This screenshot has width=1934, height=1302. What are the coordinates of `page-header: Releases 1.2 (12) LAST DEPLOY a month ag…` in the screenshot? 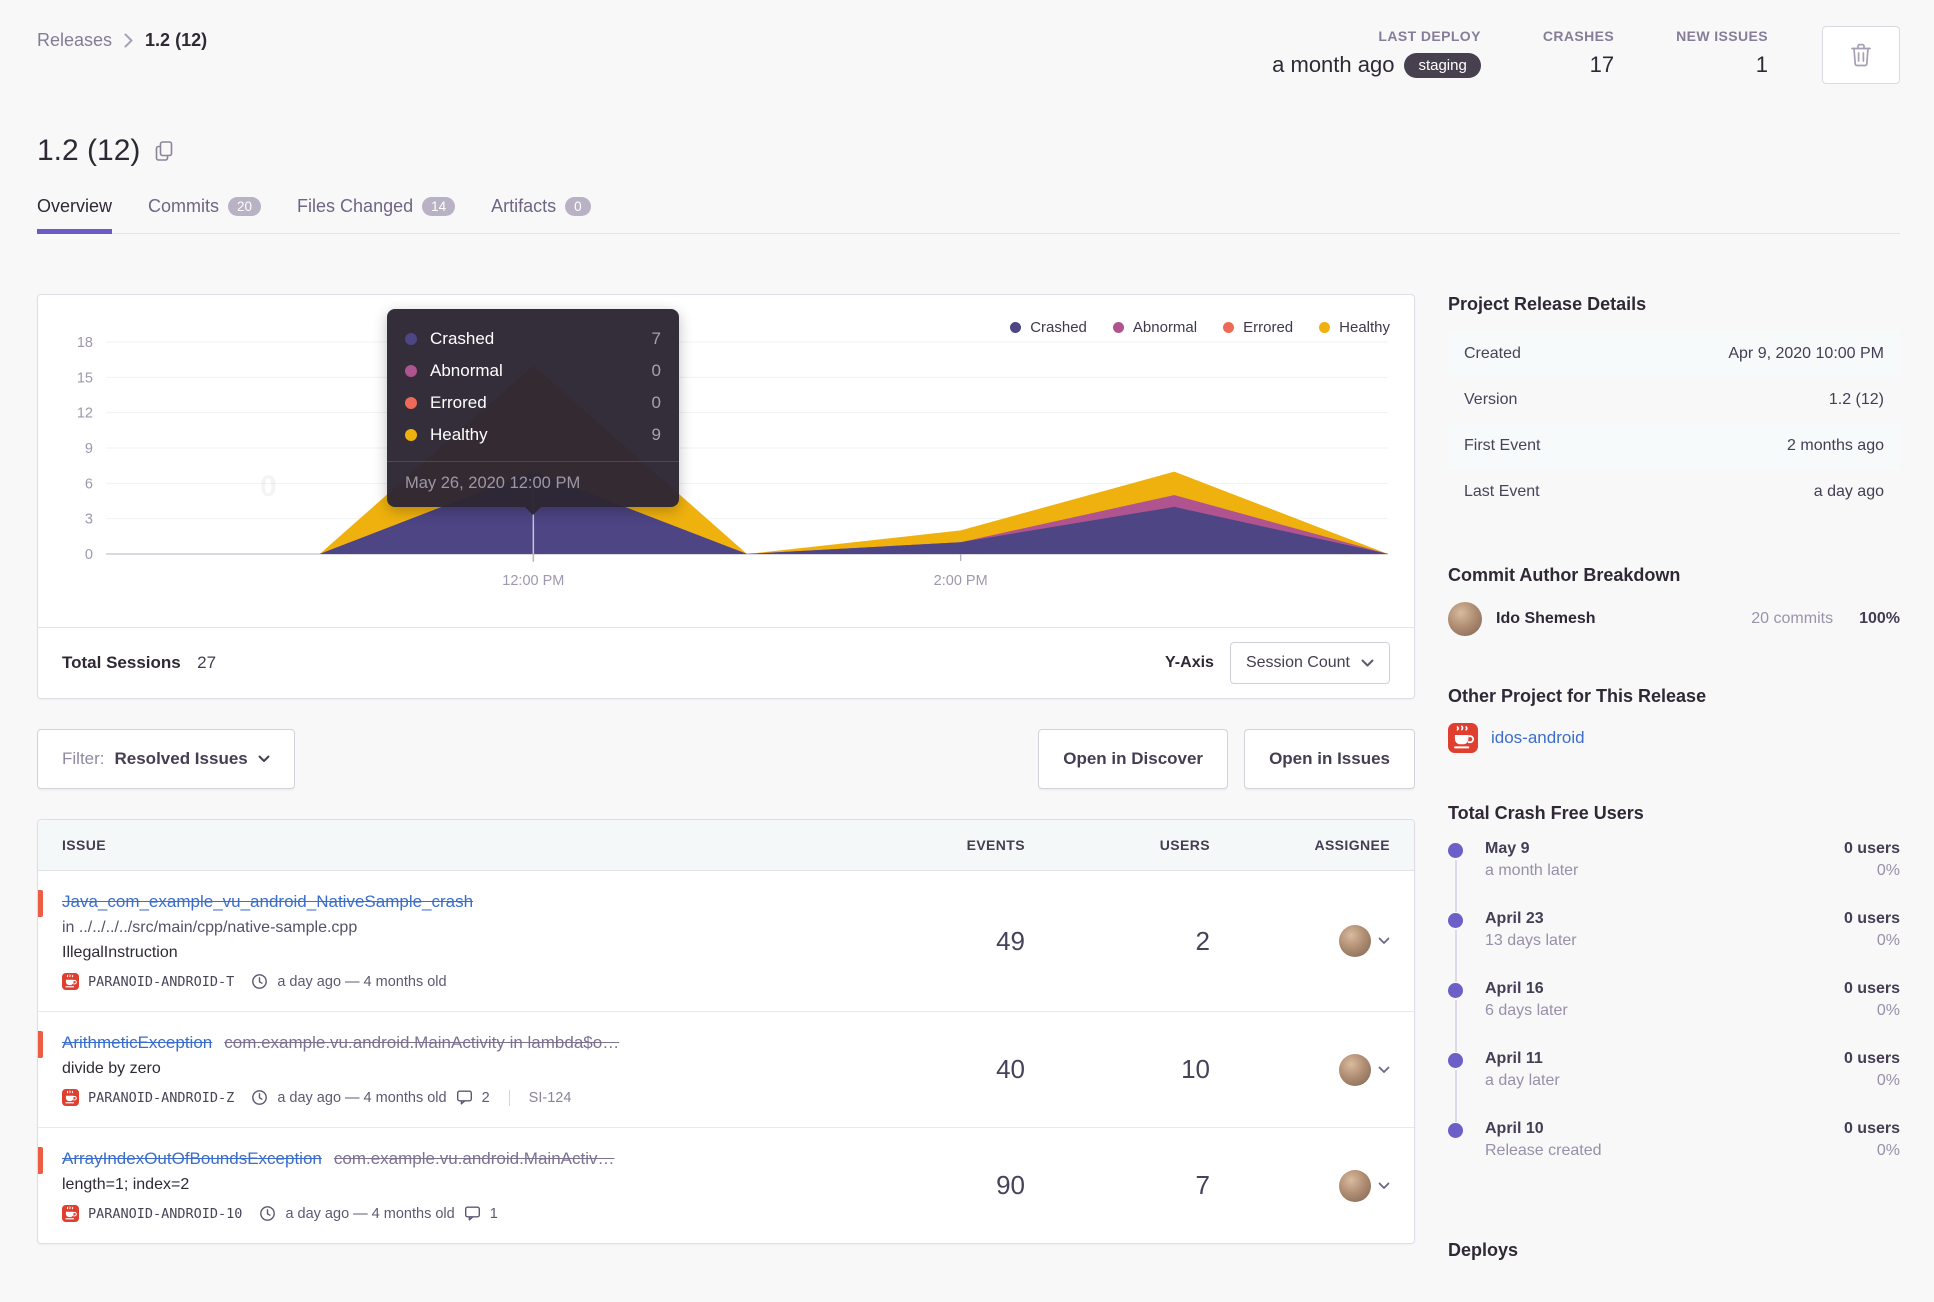 It's located at (968, 55).